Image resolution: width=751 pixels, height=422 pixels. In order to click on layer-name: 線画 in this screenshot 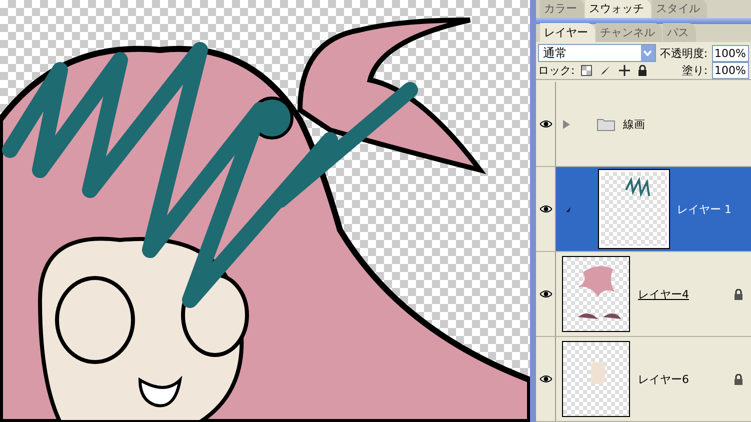, I will do `click(634, 124)`.